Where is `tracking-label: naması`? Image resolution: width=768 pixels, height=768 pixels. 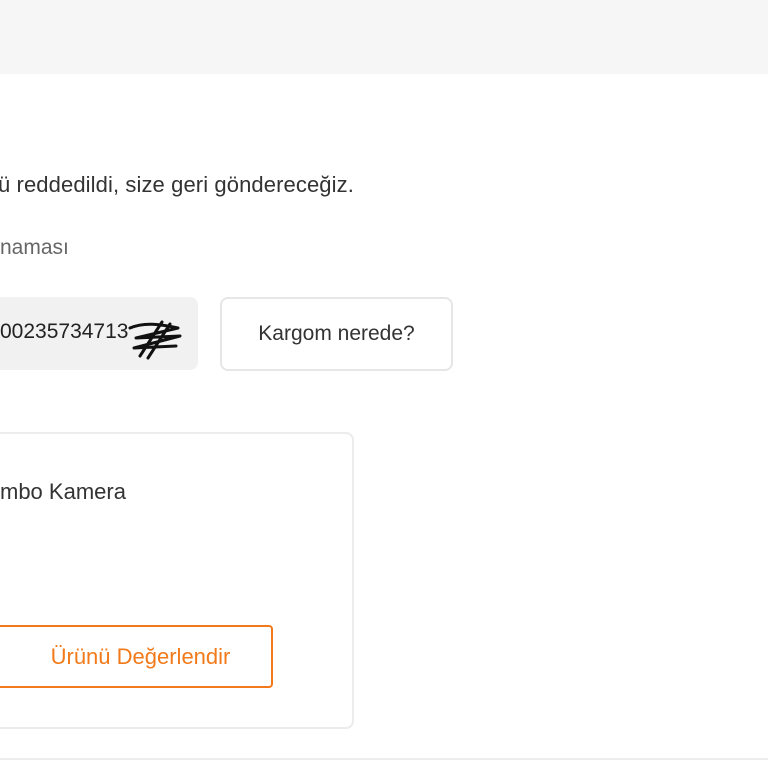
tracking-label: naması is located at coordinates (34, 247).